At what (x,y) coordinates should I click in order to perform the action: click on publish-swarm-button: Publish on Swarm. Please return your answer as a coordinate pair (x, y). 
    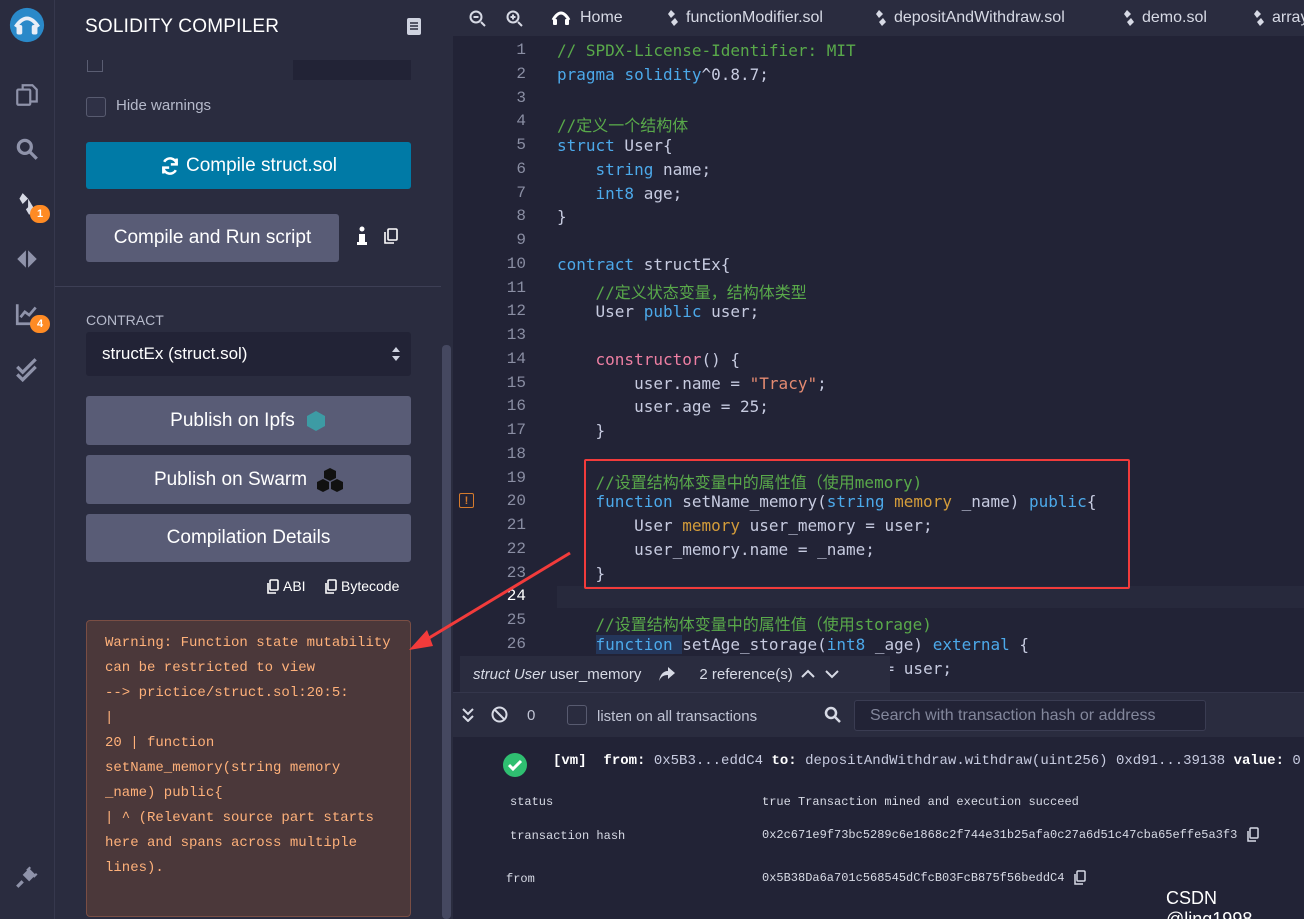
    Looking at the image, I should click on (248, 479).